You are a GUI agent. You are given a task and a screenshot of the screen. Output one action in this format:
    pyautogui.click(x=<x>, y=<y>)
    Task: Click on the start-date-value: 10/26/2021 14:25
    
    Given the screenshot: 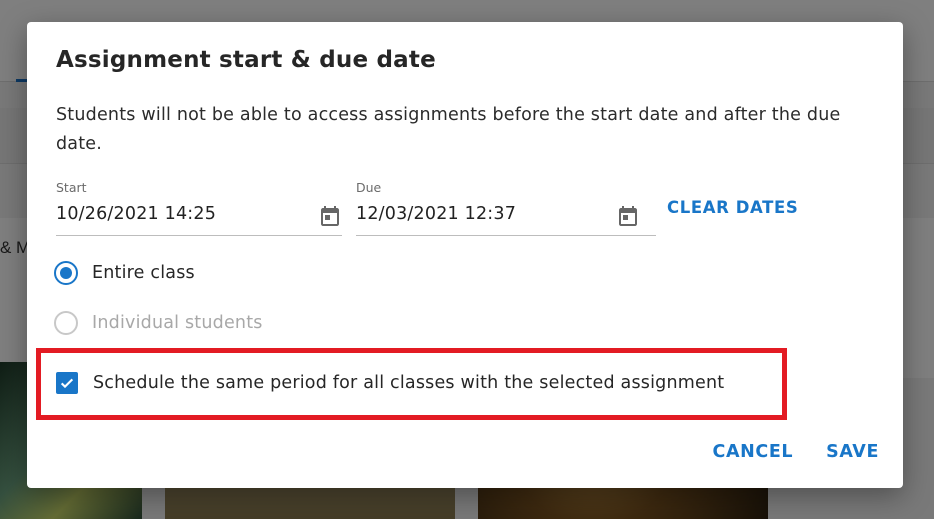 What is the action you would take?
    pyautogui.click(x=136, y=214)
    